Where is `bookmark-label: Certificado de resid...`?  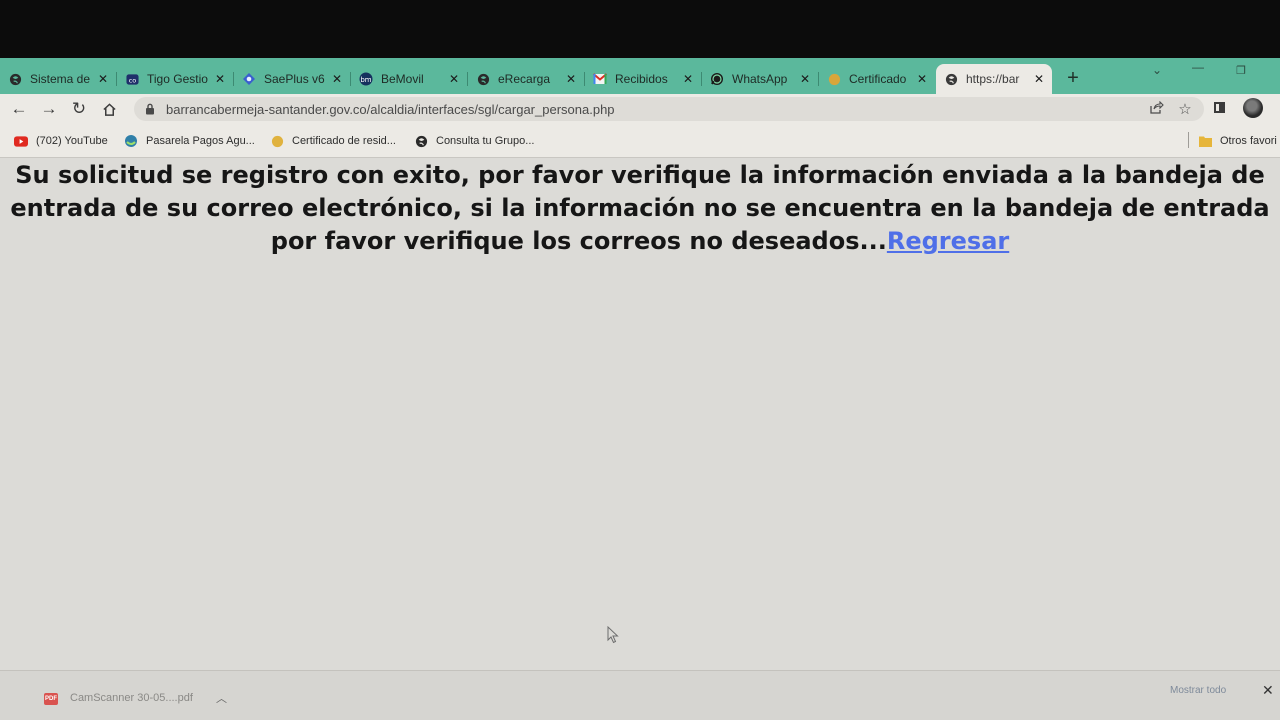 bookmark-label: Certificado de resid... is located at coordinates (344, 141).